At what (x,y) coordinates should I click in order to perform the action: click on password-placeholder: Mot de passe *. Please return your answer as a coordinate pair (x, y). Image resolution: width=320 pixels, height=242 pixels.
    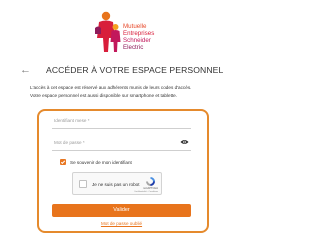
    Looking at the image, I should click on (69, 142).